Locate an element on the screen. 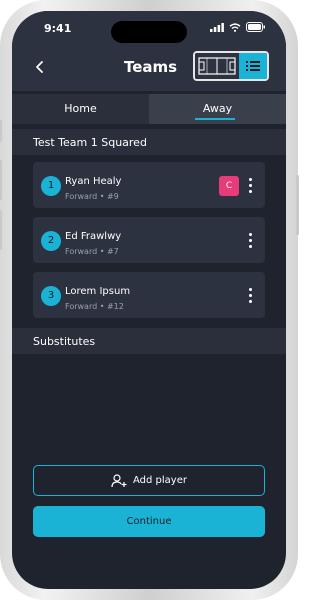  field-view-button is located at coordinates (217, 66).